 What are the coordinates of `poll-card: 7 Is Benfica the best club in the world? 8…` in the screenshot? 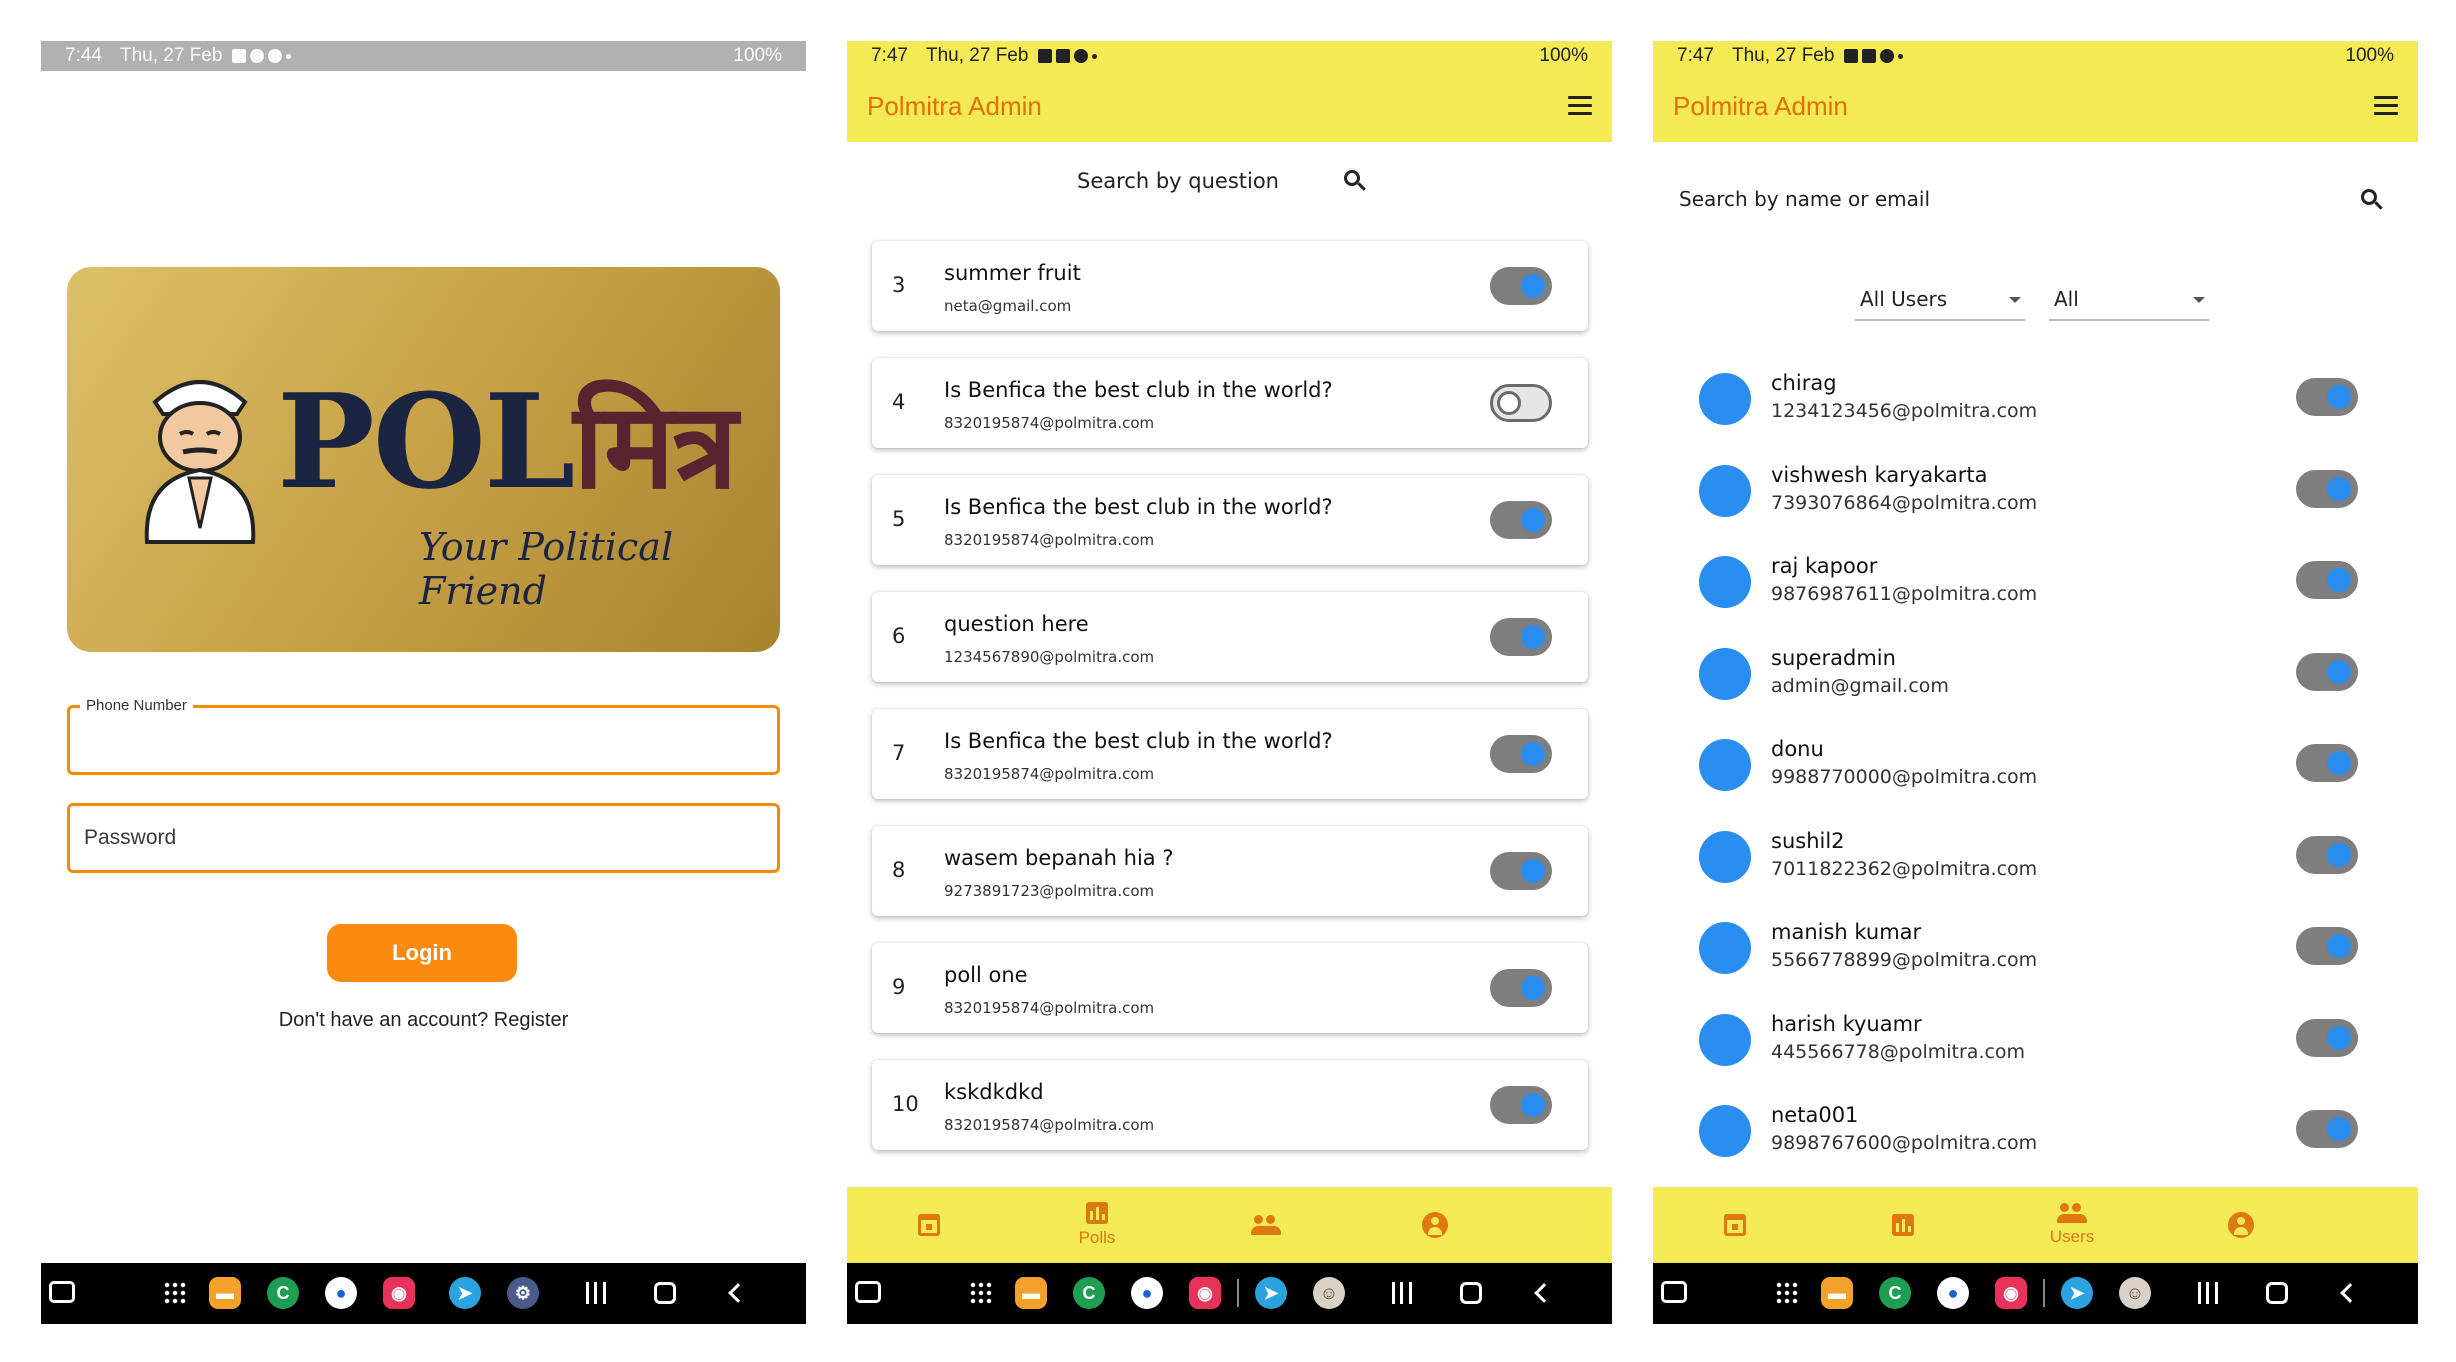 It's located at (1230, 754).